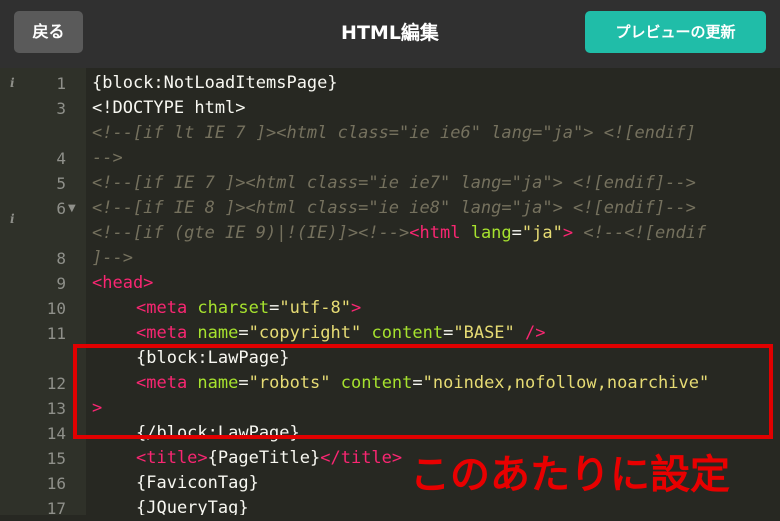  Describe the element at coordinates (56, 483) in the screenshot. I see `line-number: 16` at that location.